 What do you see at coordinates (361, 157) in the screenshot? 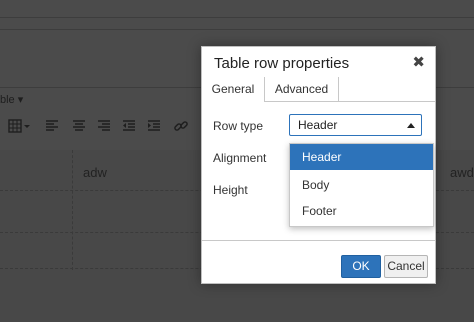
I see `dropdown-option-header: Header` at bounding box center [361, 157].